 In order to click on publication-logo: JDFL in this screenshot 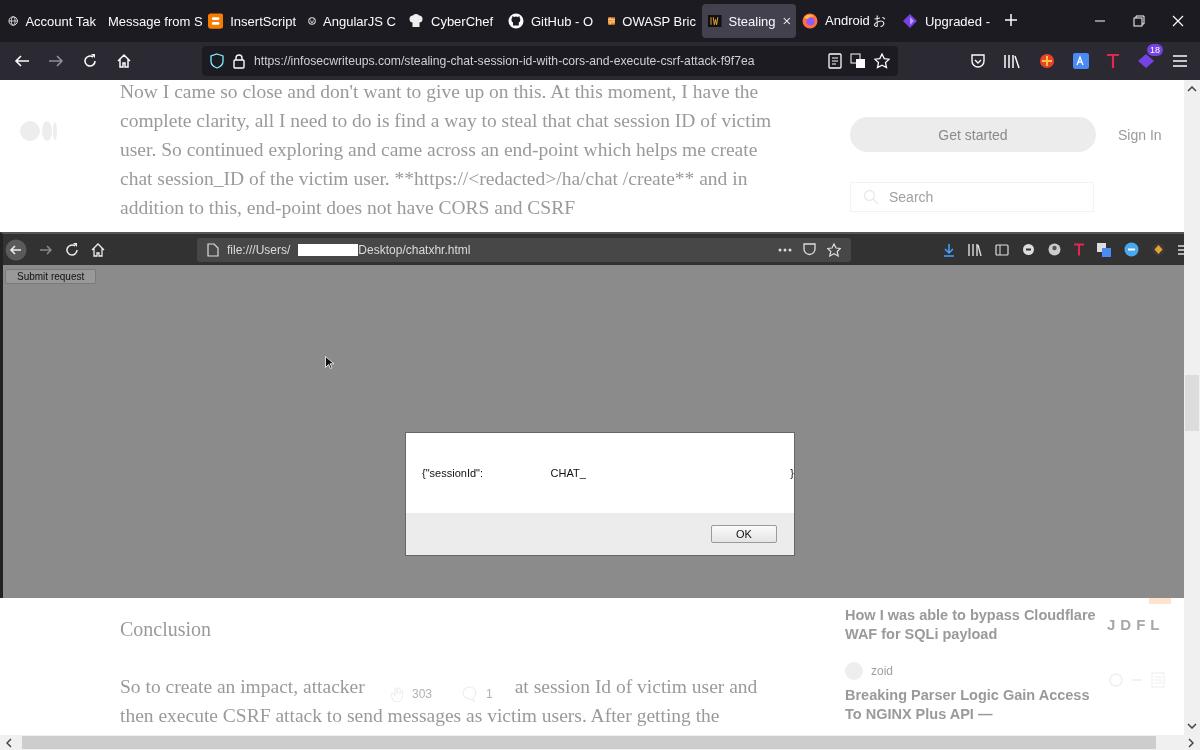, I will do `click(1136, 624)`.